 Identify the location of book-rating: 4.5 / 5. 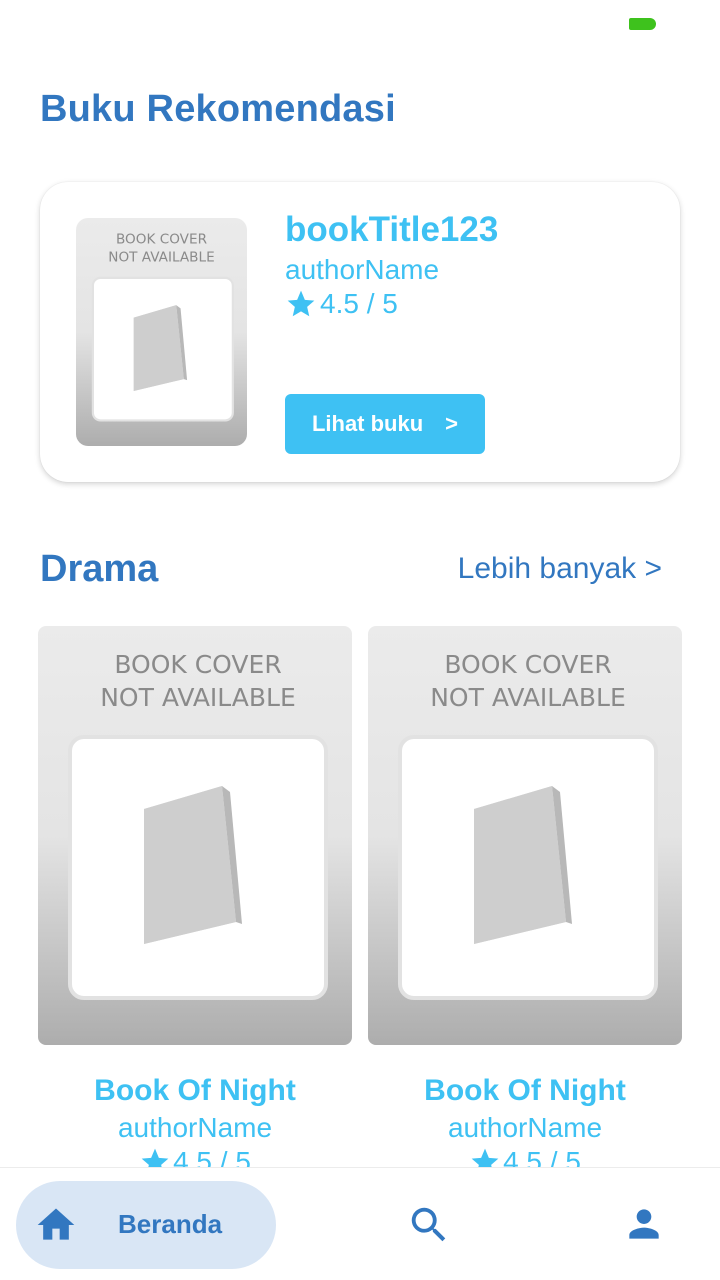
(341, 304).